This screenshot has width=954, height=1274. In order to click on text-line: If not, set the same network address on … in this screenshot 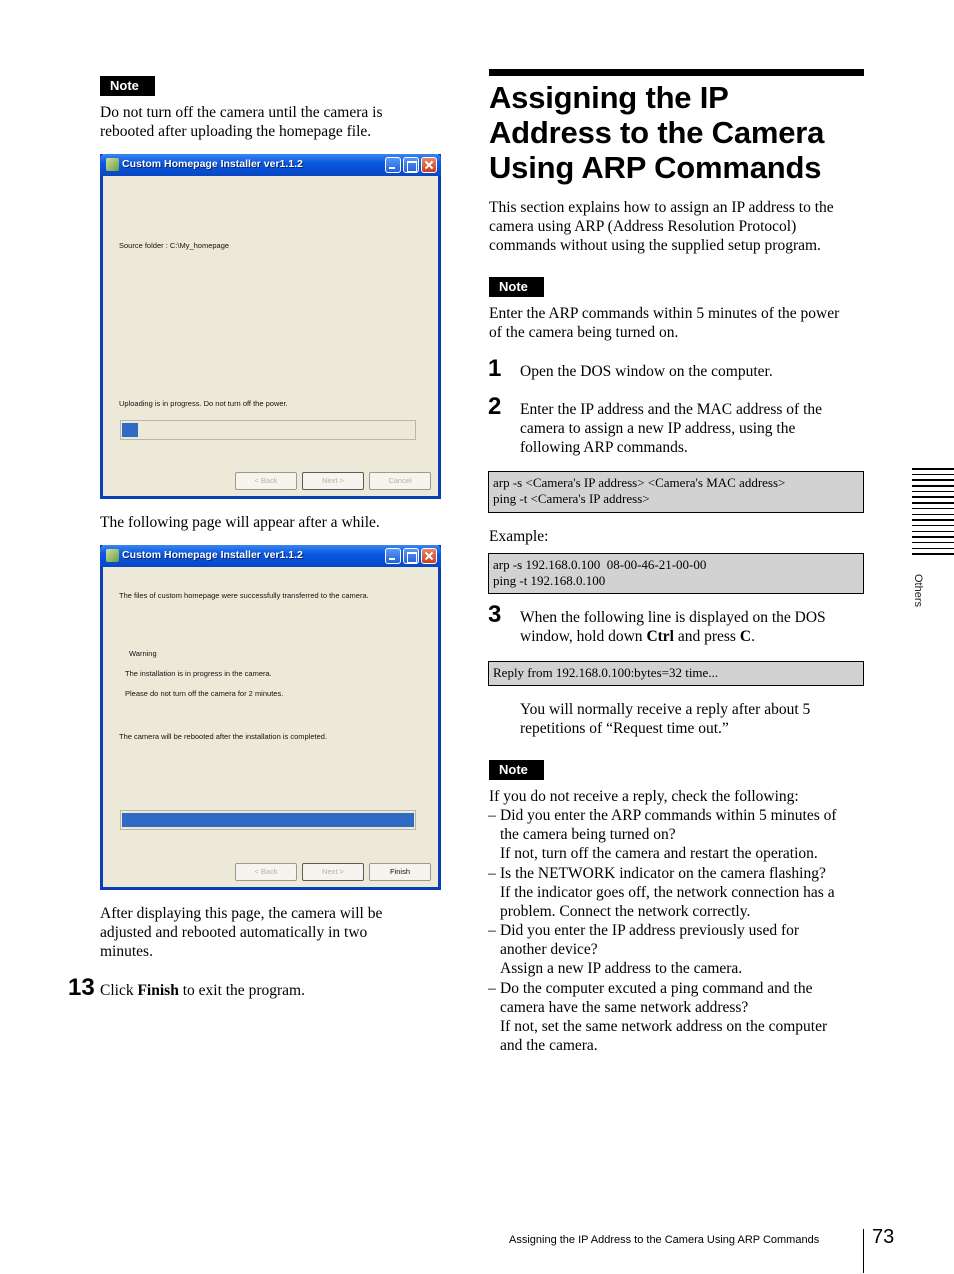, I will do `click(664, 1026)`.